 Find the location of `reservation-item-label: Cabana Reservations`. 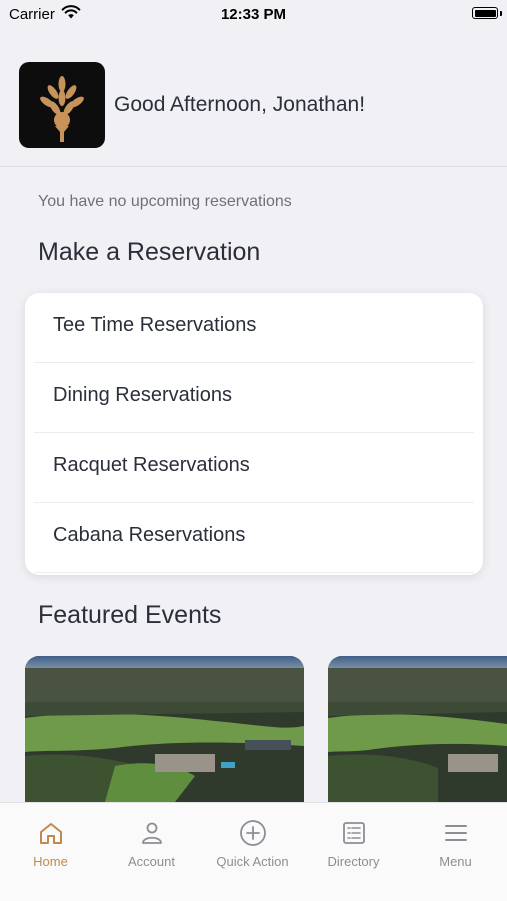

reservation-item-label: Cabana Reservations is located at coordinates (149, 535).